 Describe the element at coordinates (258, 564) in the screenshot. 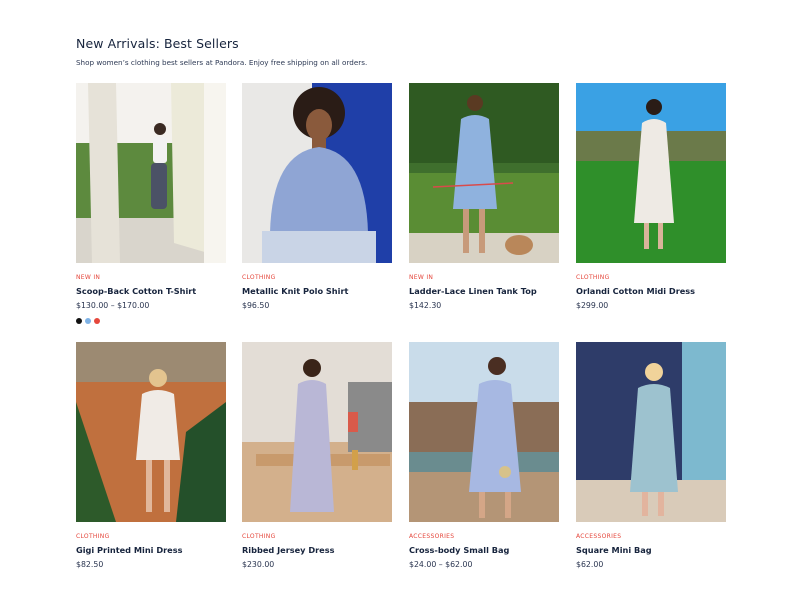

I see `product-price: $230.00` at that location.